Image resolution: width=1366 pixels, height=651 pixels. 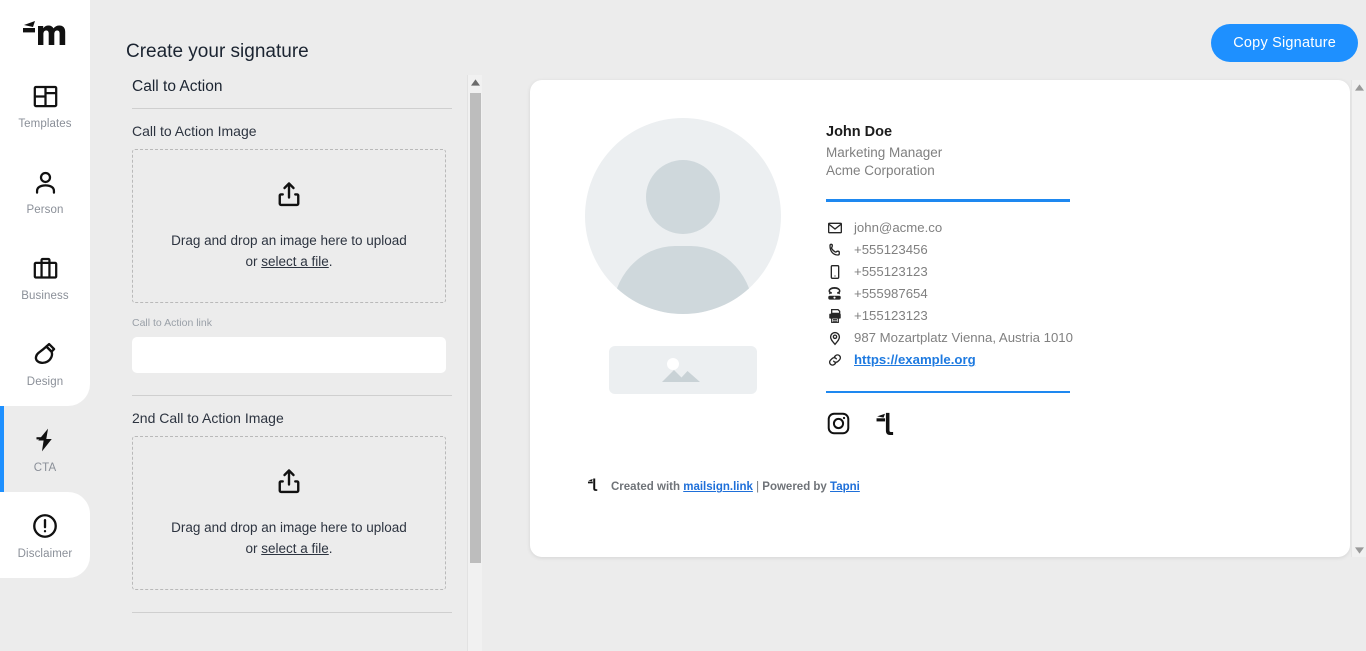 I want to click on sidebar-item-business: Business, so click(x=45, y=277).